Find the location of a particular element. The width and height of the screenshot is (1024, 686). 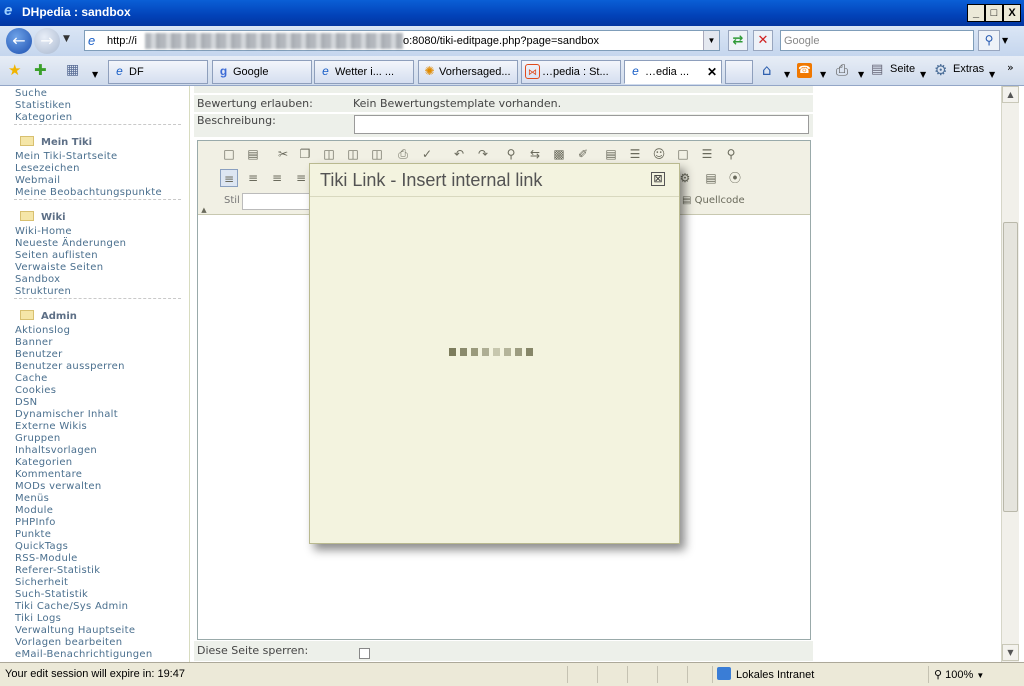

section-admin: Admin is located at coordinates (48, 316).